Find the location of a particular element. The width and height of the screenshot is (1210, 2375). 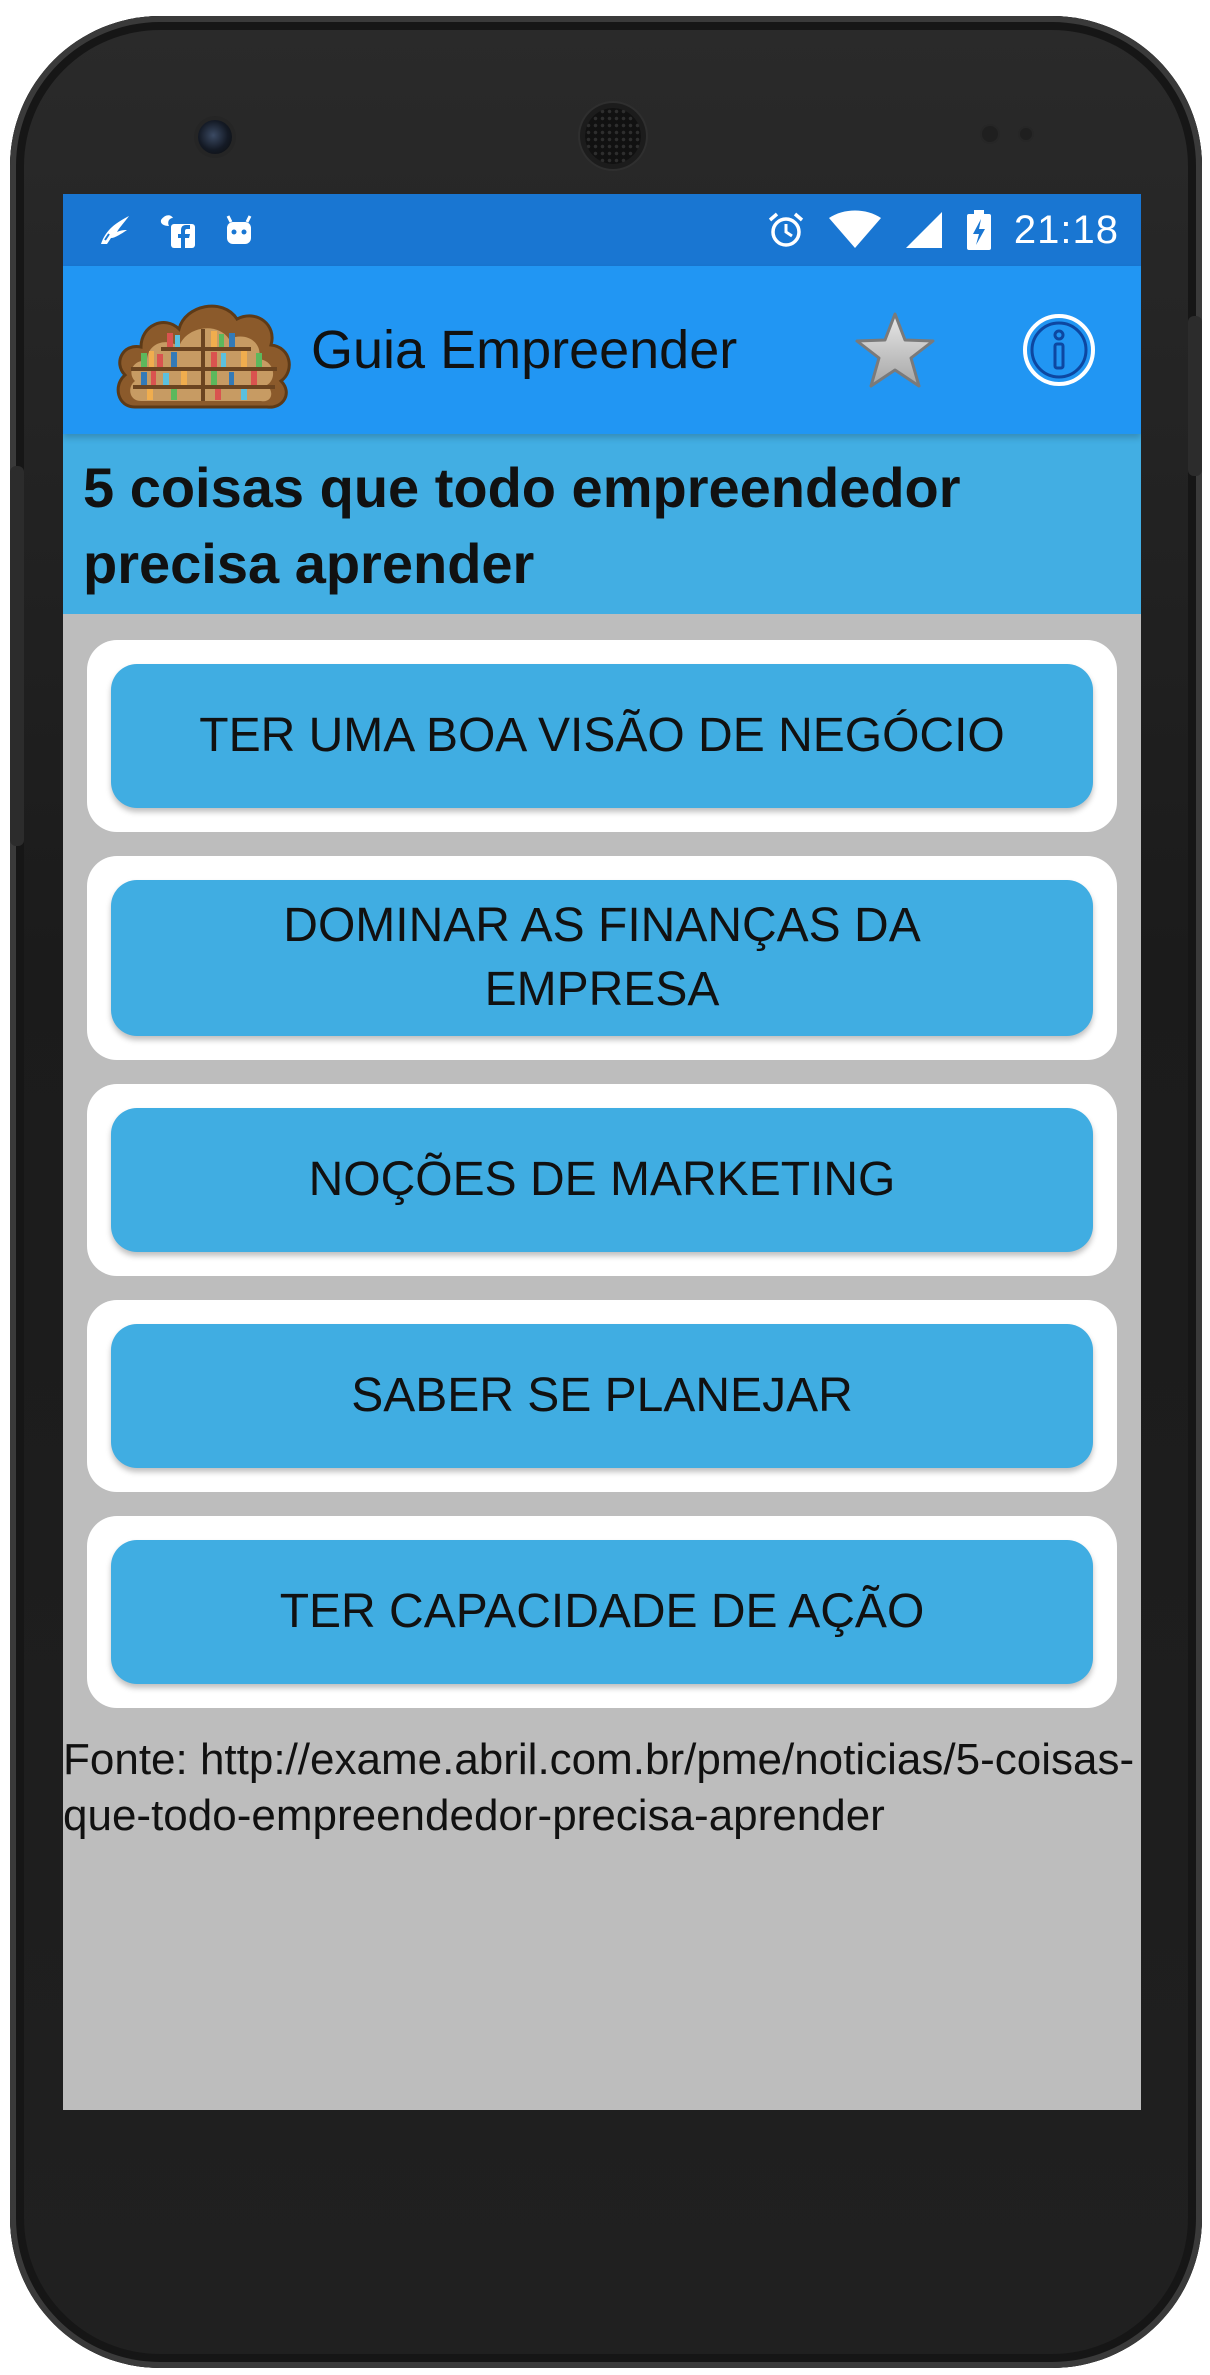

volume-button is located at coordinates (17, 656).